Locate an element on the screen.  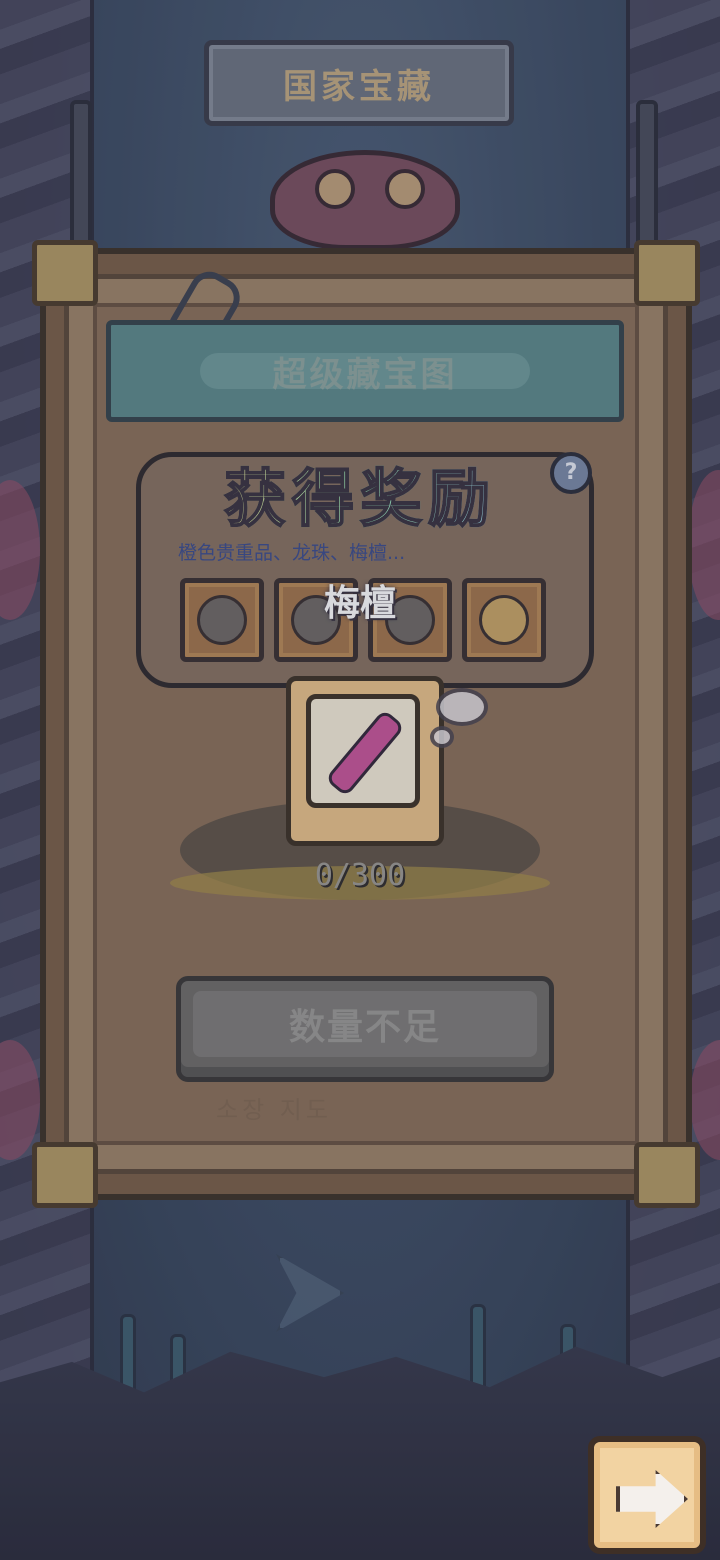
item-progress-text: 0/300 is located at coordinates (360, 875).